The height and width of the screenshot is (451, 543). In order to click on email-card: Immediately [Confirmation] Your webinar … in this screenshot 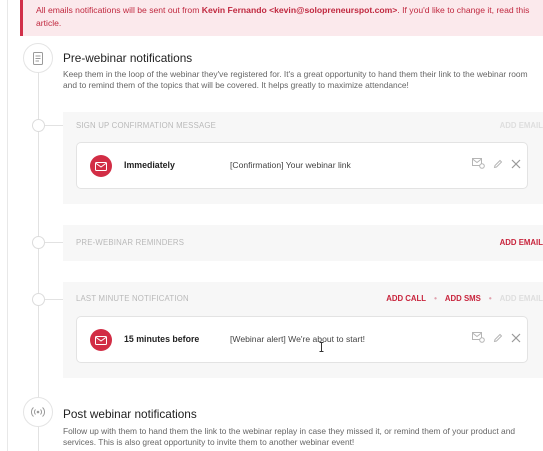, I will do `click(302, 165)`.